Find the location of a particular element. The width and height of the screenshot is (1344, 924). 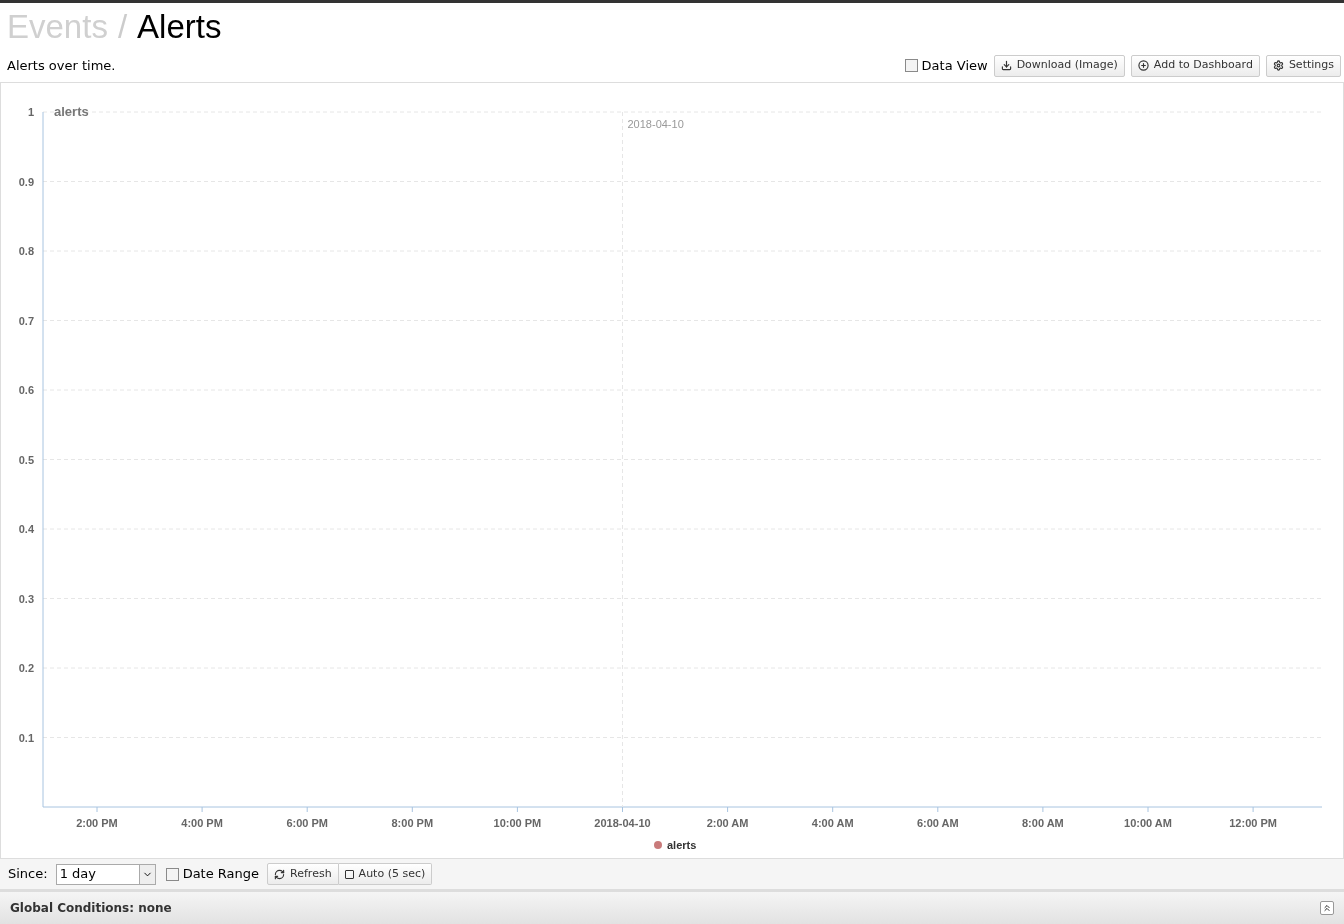

auto-refresh-button: Auto (5 sec) is located at coordinates (385, 874).